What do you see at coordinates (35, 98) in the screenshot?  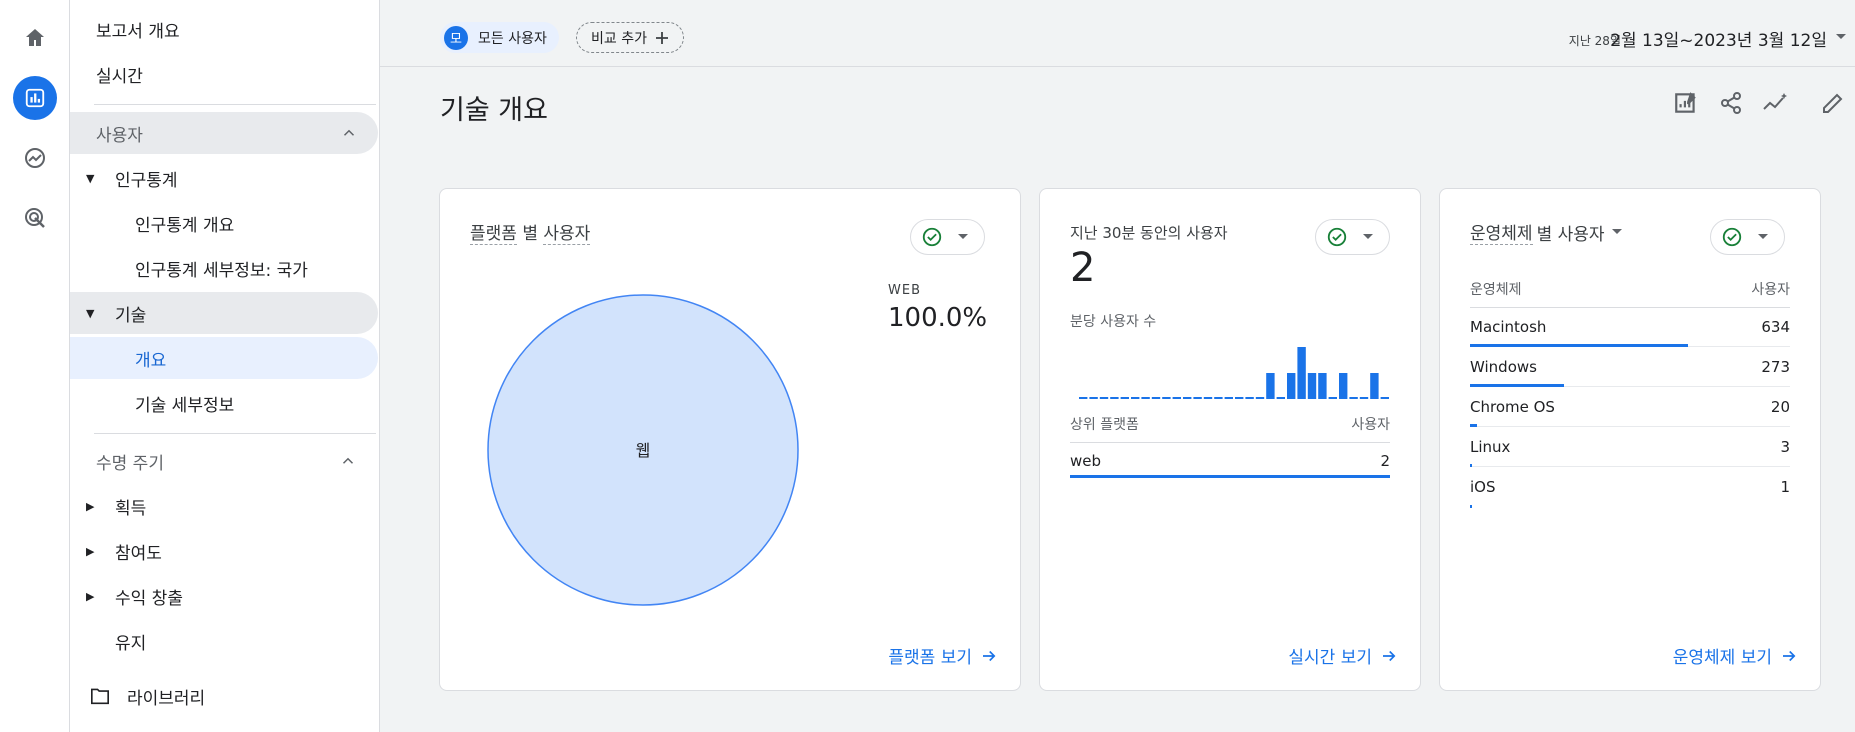 I see `reports-icon` at bounding box center [35, 98].